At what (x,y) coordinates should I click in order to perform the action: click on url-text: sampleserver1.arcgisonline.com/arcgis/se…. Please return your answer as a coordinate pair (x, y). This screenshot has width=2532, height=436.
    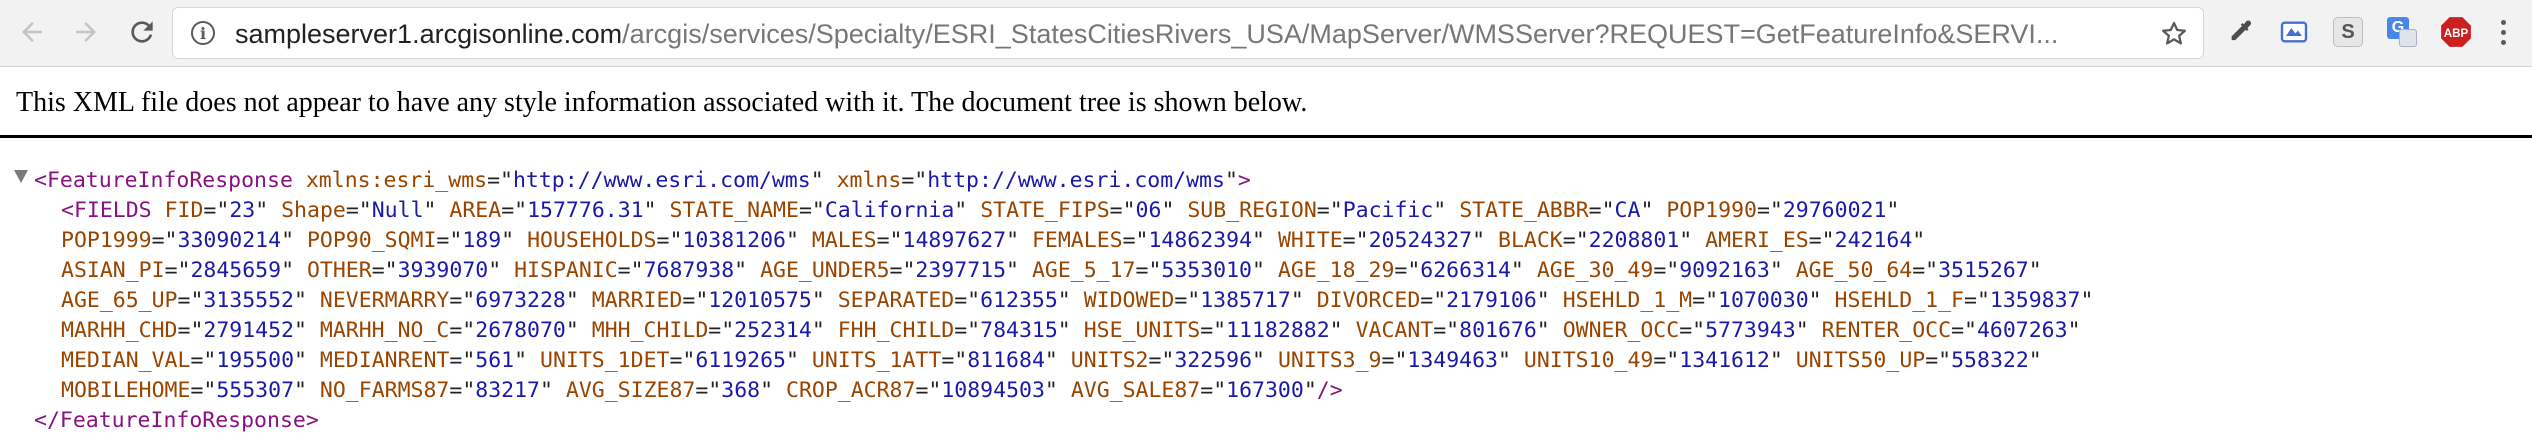
    Looking at the image, I should click on (1165, 34).